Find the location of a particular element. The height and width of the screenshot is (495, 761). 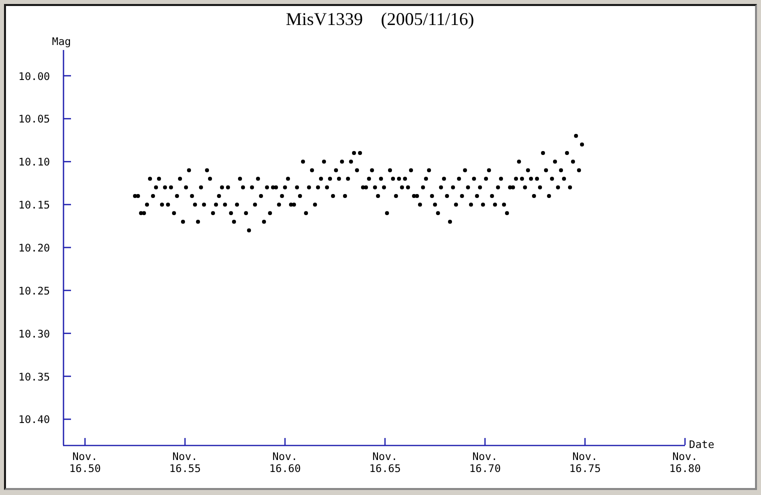

tick-label: 10.00 is located at coordinates (34, 76).